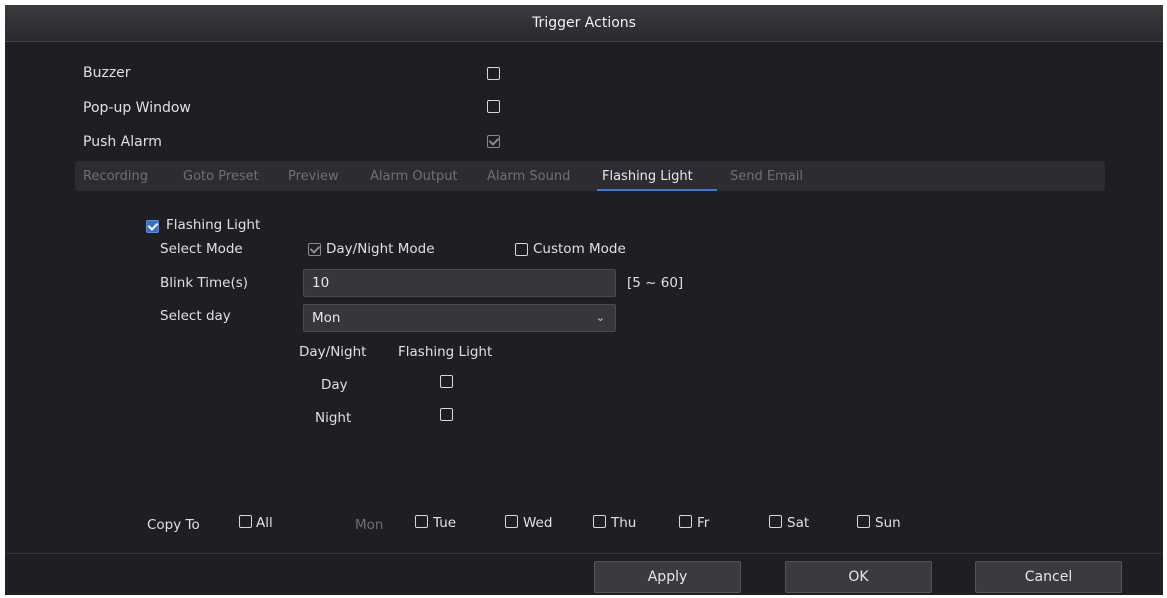 The image size is (1167, 598). What do you see at coordinates (445, 523) in the screenshot?
I see `copy-tue-label: Tue` at bounding box center [445, 523].